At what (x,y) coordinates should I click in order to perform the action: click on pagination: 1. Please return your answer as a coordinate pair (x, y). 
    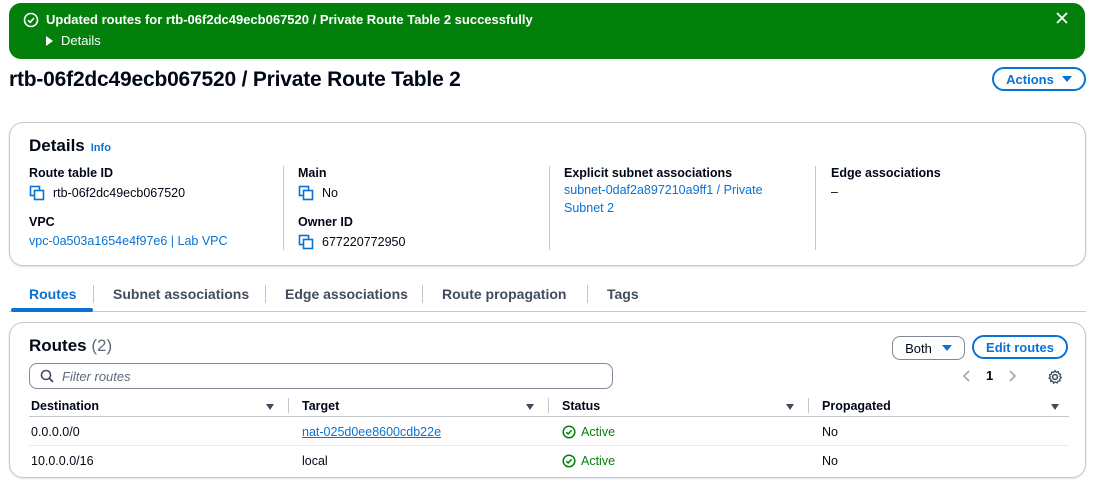
    Looking at the image, I should click on (989, 375).